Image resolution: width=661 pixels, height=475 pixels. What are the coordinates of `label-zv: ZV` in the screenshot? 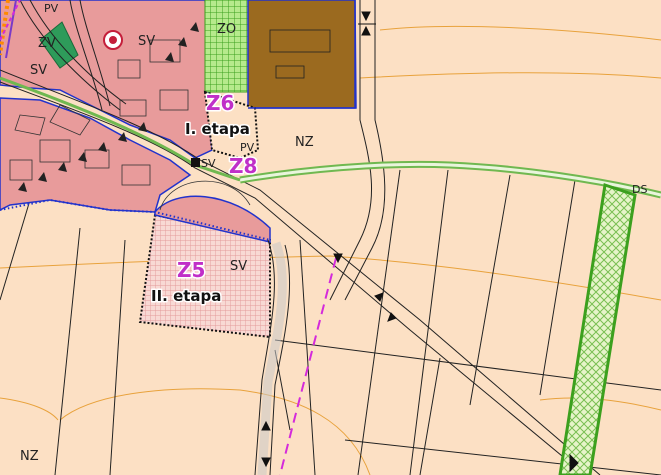 It's located at (47, 43).